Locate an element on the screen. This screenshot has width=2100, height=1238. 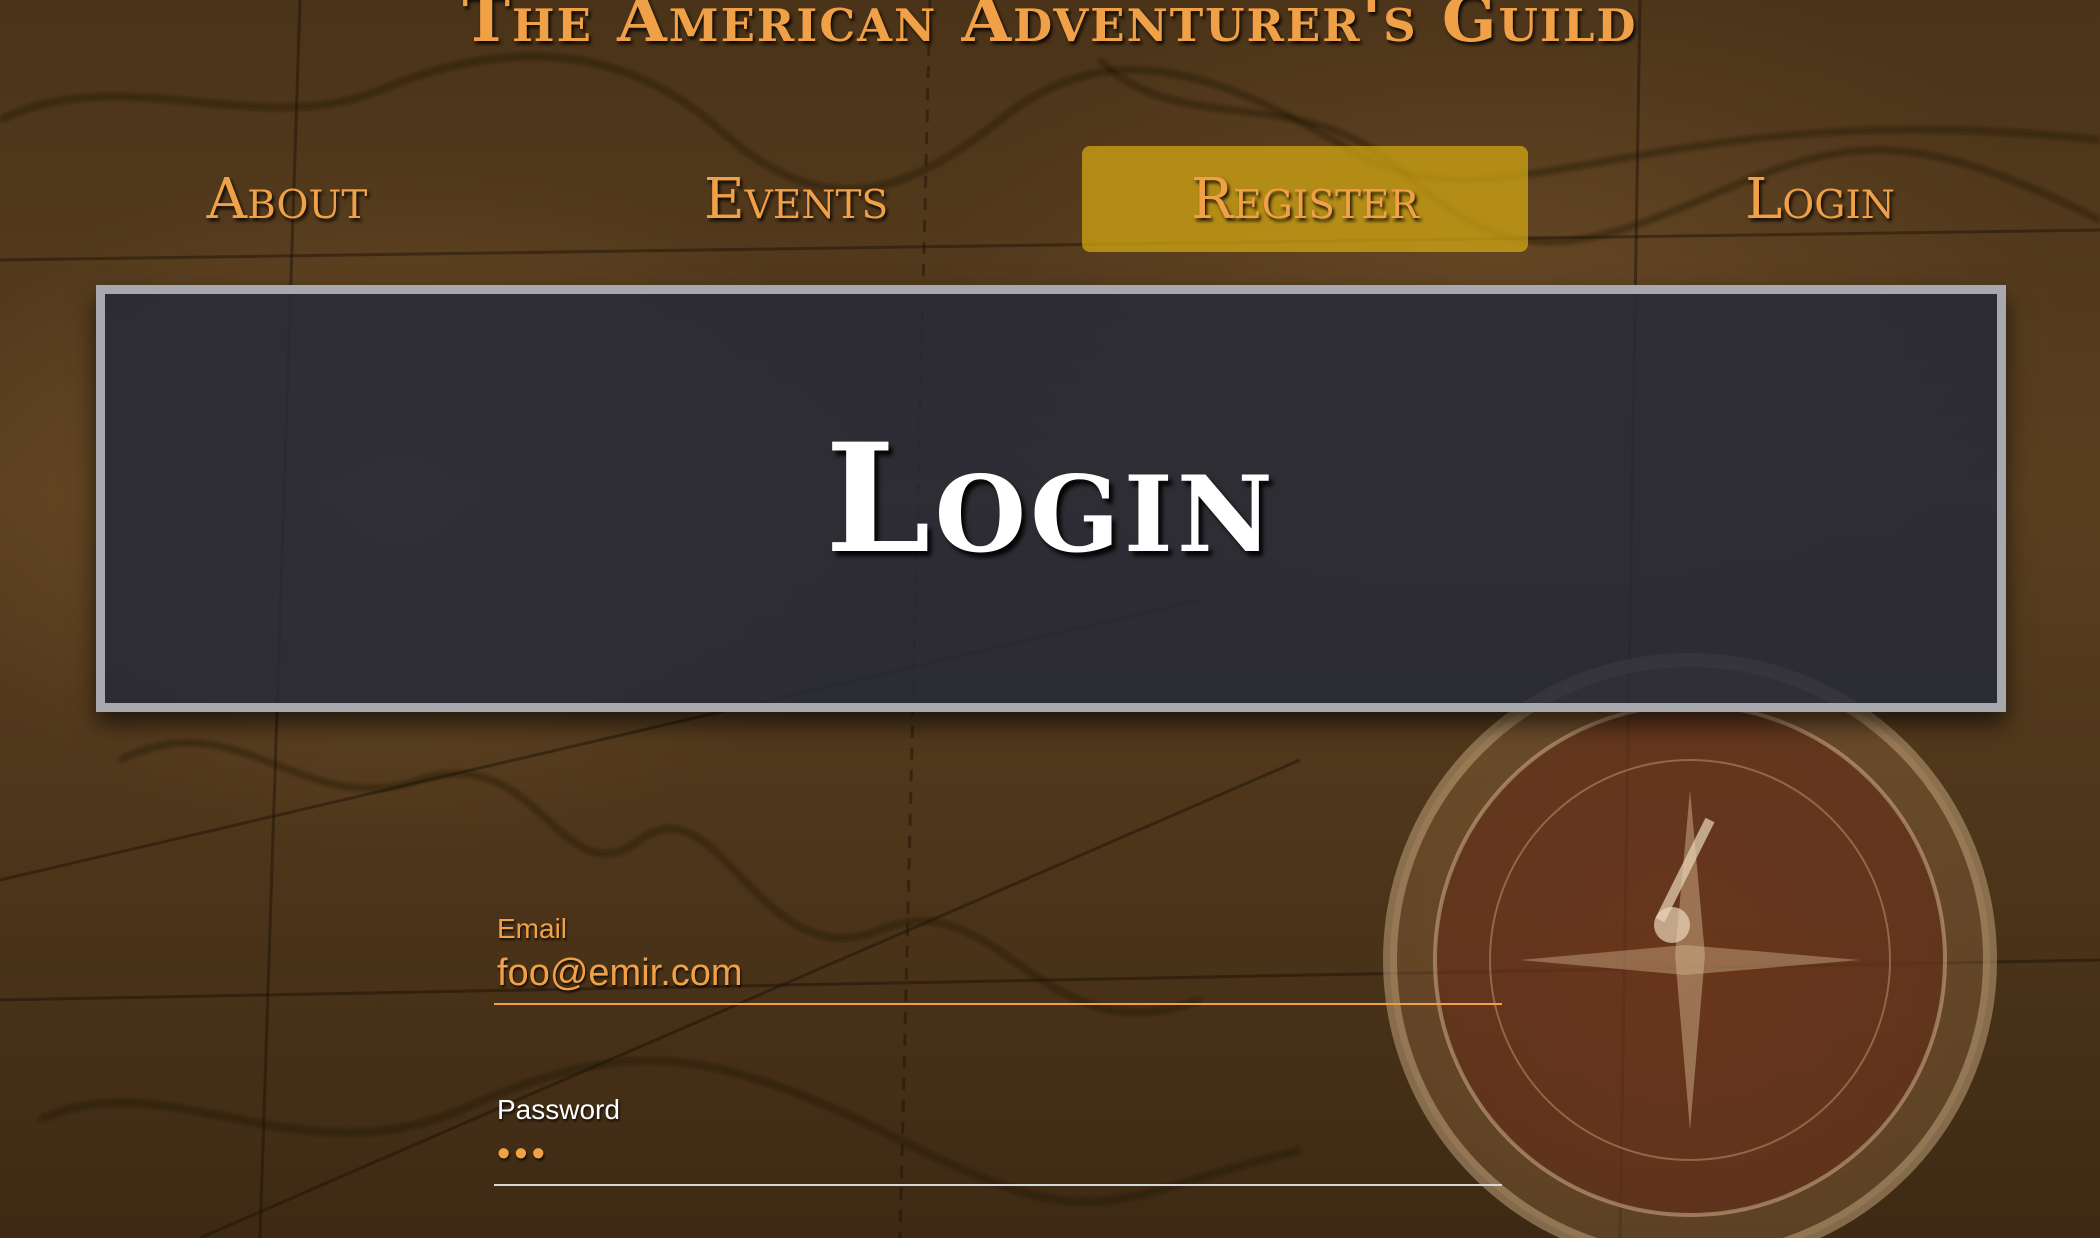
main-nav: About Events Register Login is located at coordinates (1050, 199).